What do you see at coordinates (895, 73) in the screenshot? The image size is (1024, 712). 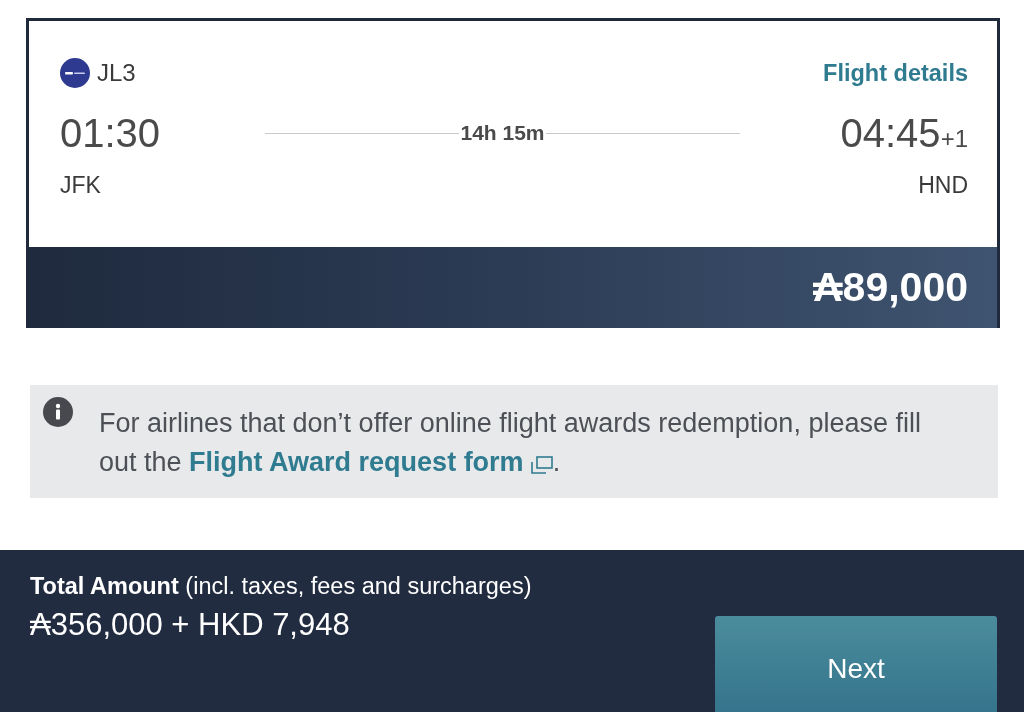 I see `flight-details-link: Flight details` at bounding box center [895, 73].